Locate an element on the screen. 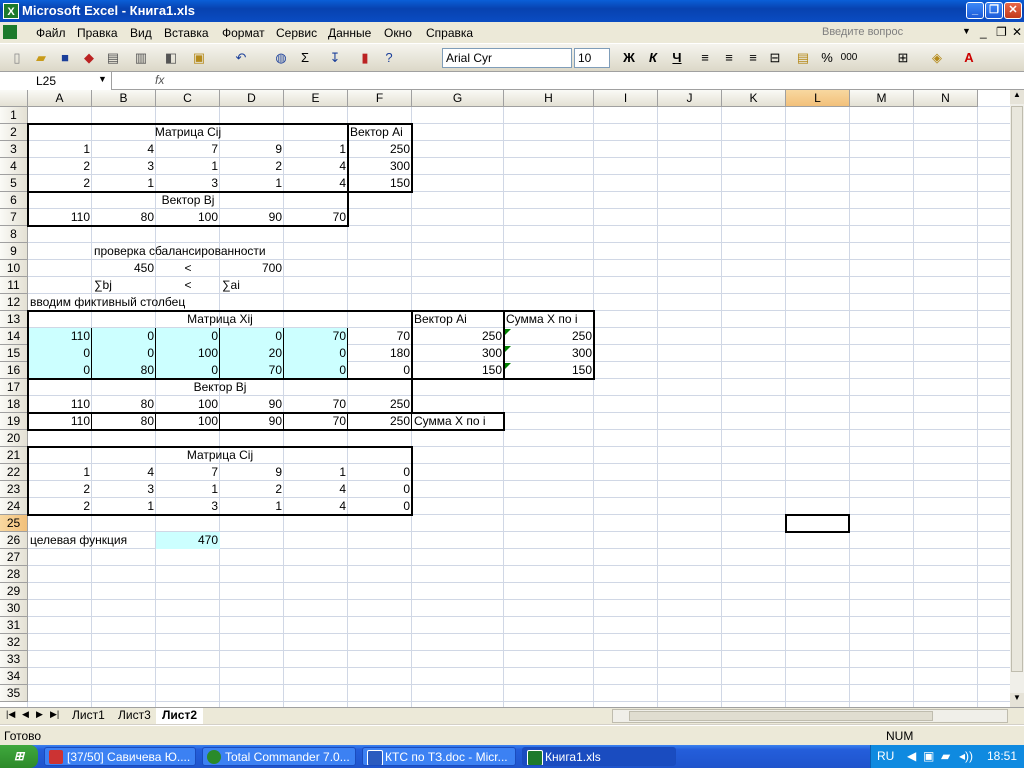  xij-cell: 70 is located at coordinates (316, 336).